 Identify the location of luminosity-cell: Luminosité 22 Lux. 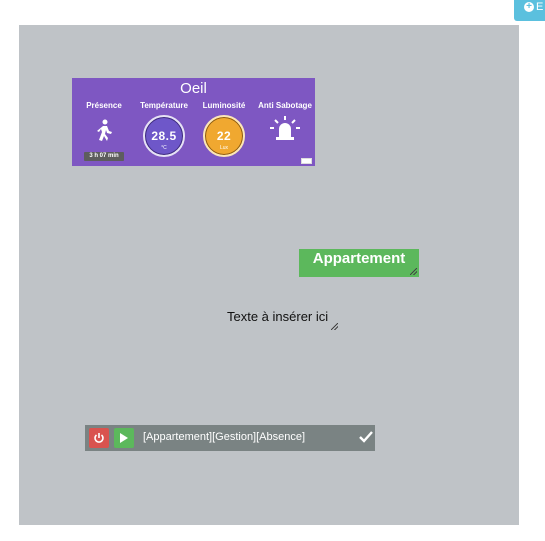
(224, 129).